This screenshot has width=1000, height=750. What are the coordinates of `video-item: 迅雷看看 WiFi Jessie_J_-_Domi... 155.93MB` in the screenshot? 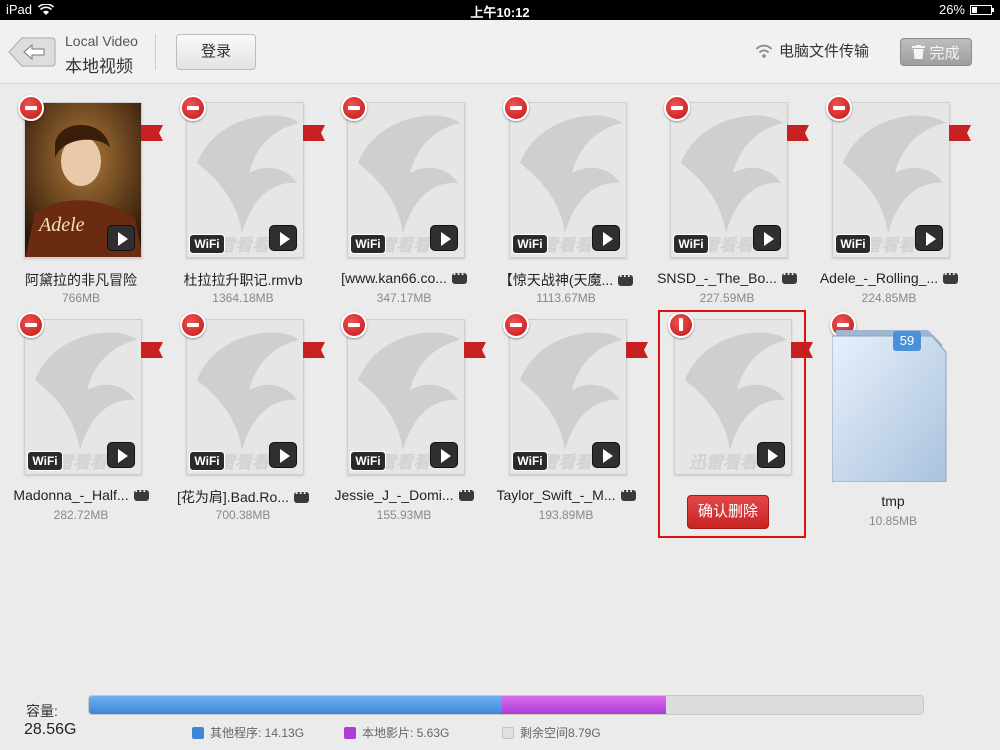 It's located at (404, 417).